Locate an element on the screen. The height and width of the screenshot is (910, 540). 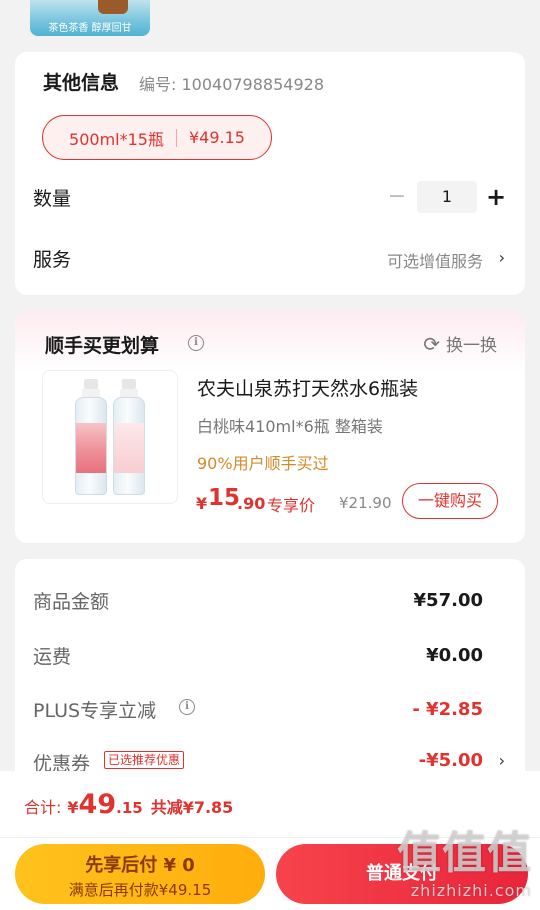
spec-price: ¥49.15 is located at coordinates (216, 137).